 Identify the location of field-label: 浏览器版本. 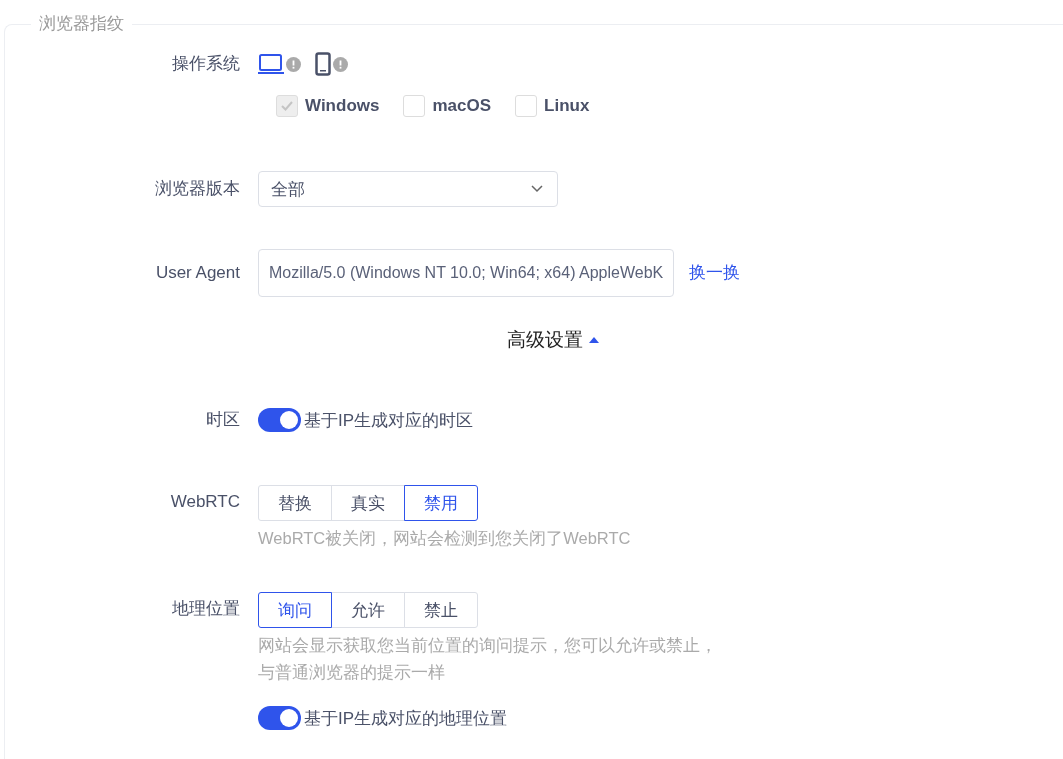
(197, 189).